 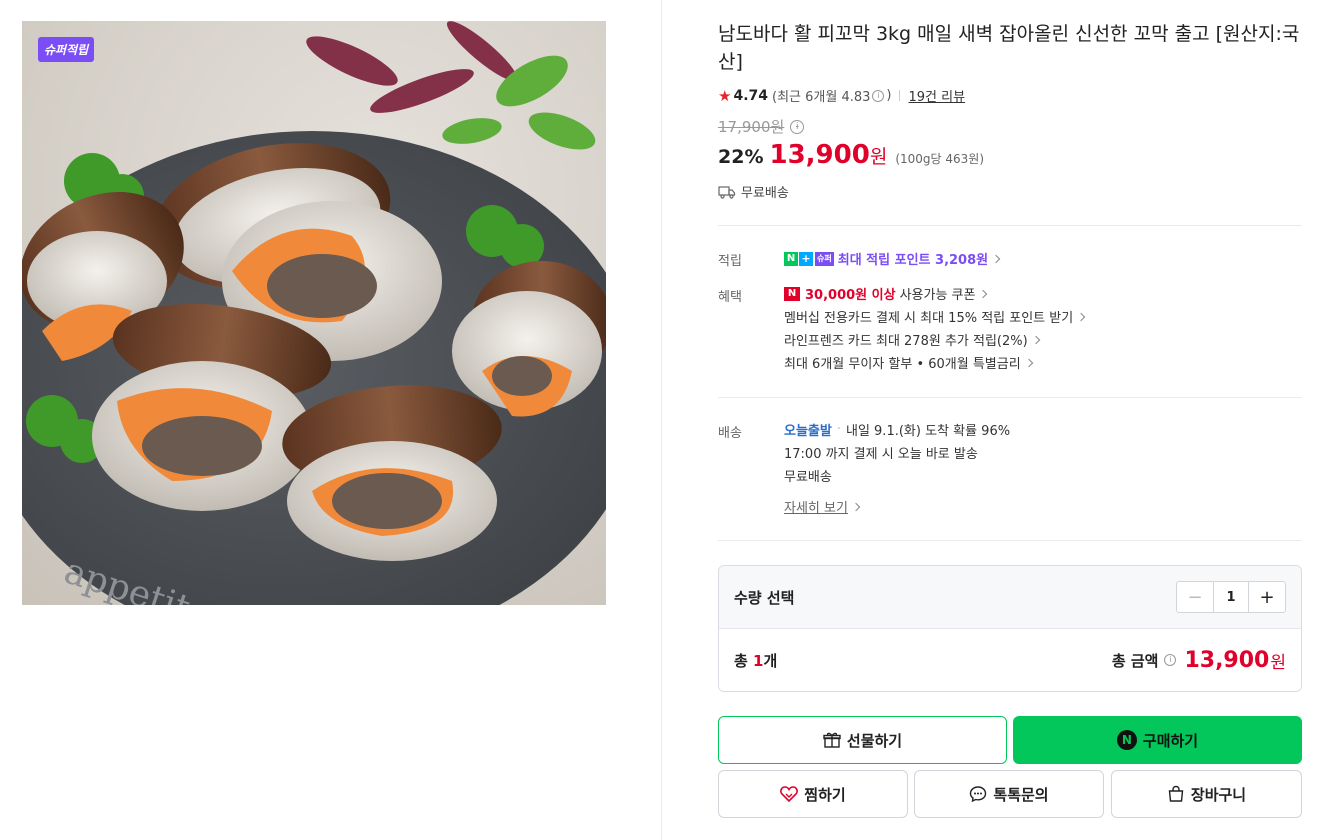 I want to click on truck-icon, so click(x=727, y=192).